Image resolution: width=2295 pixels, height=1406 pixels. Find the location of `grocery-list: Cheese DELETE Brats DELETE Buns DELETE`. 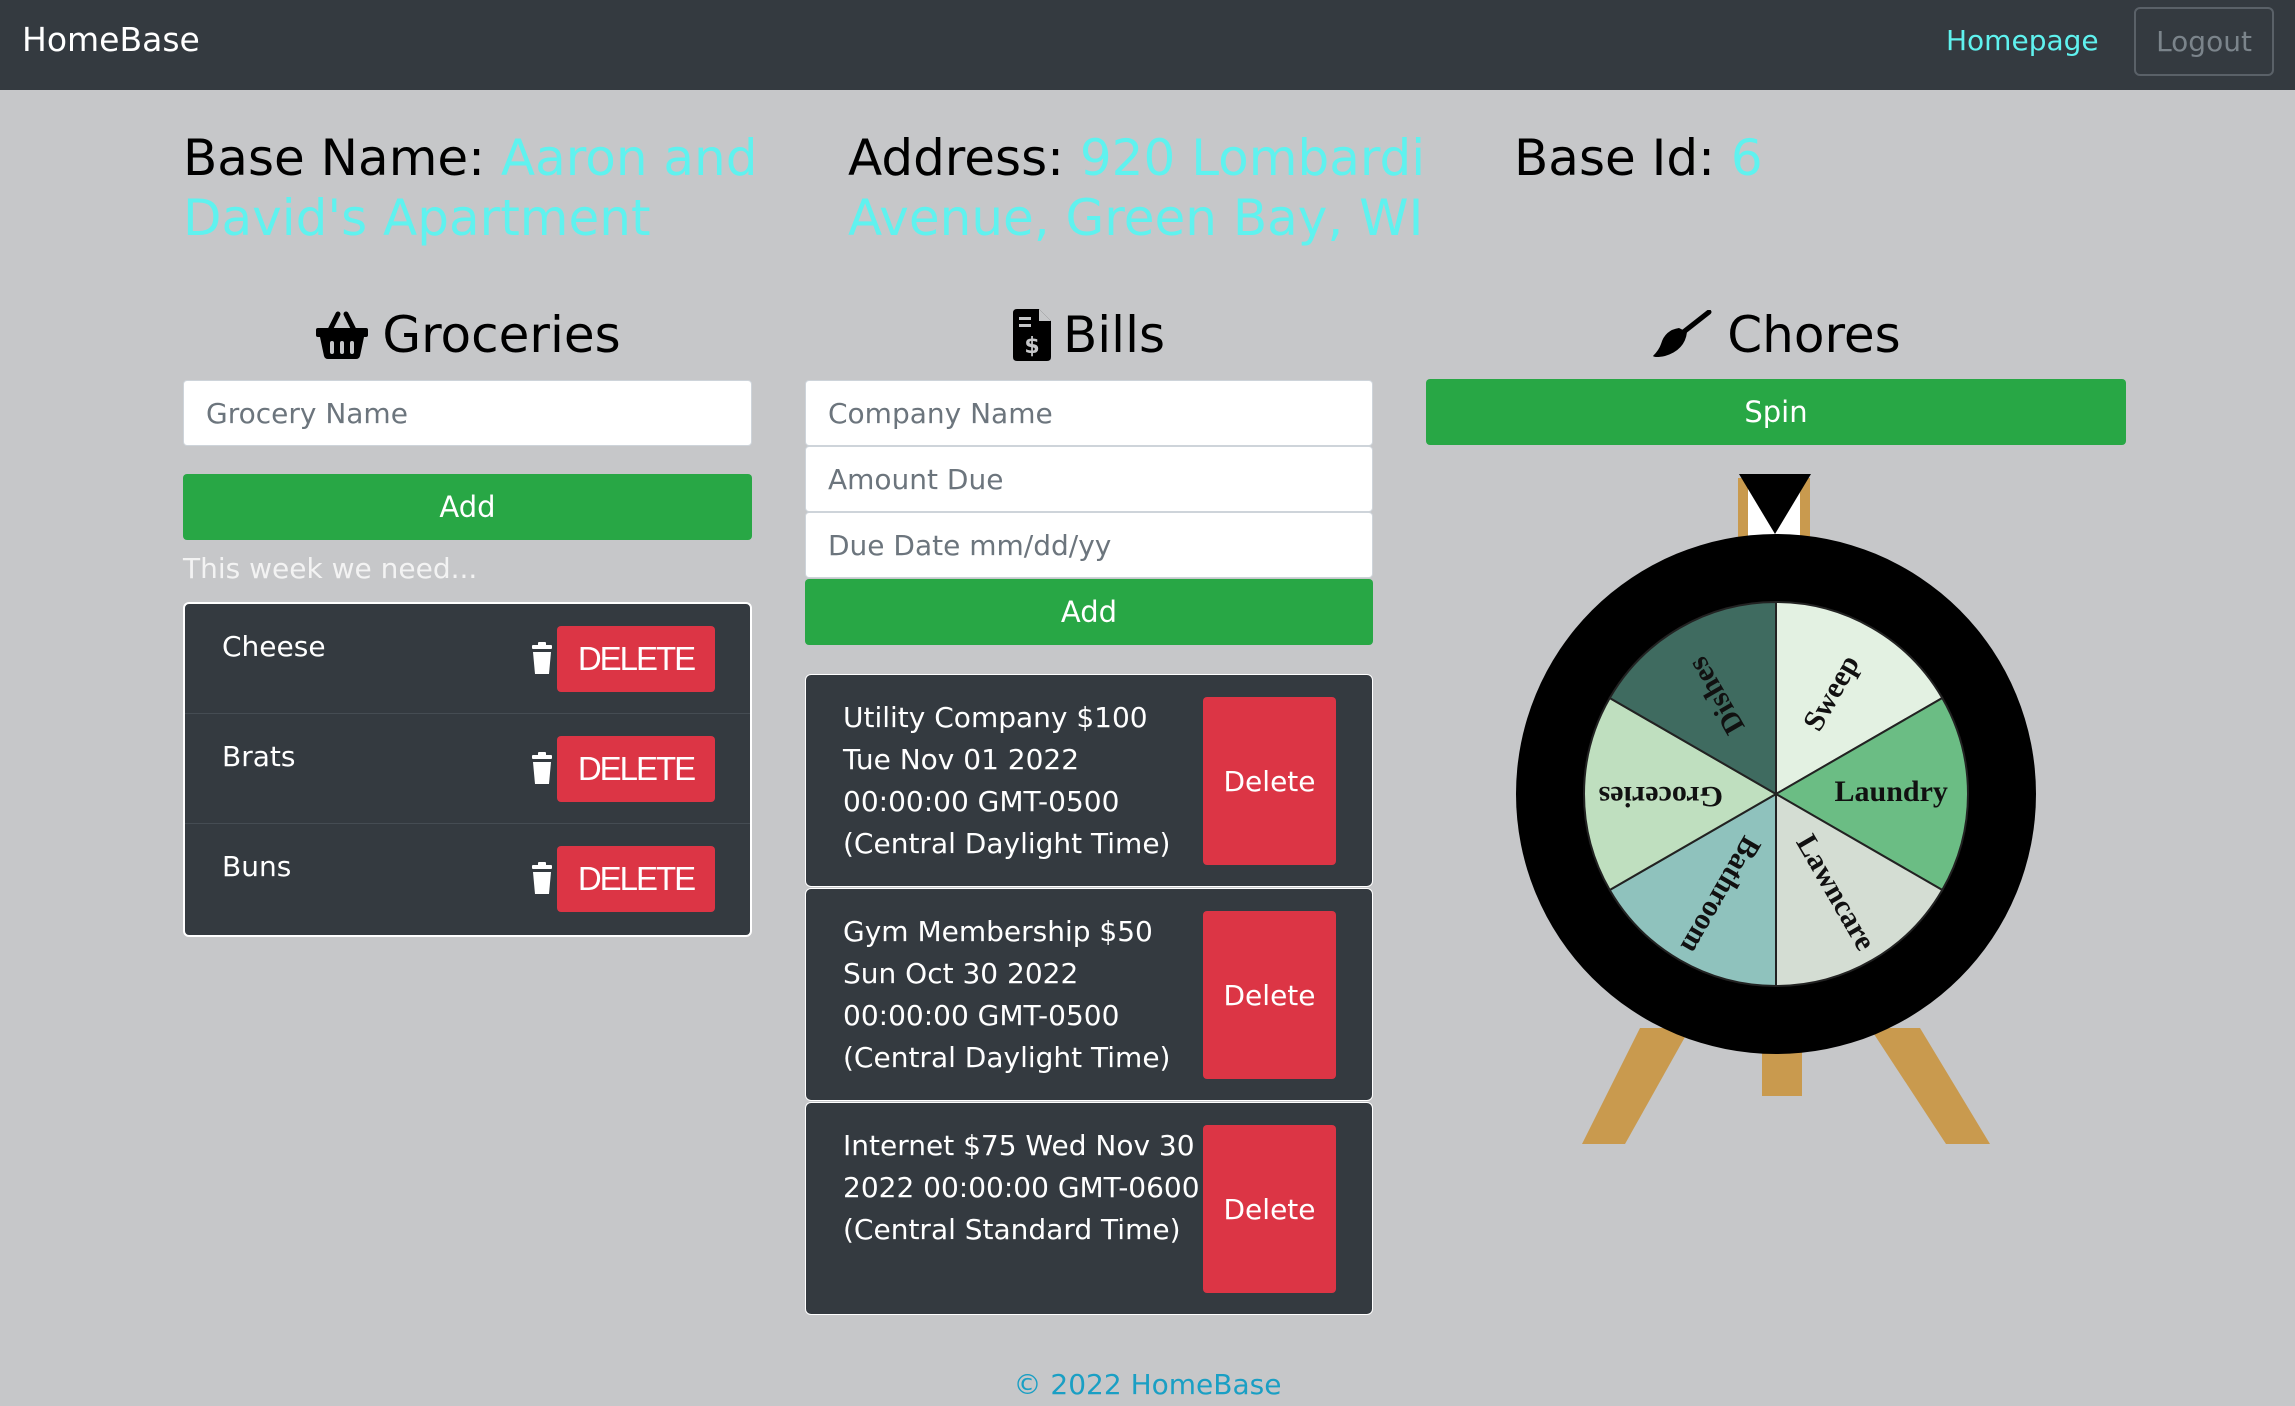

grocery-list: Cheese DELETE Brats DELETE Buns DELETE is located at coordinates (467, 769).